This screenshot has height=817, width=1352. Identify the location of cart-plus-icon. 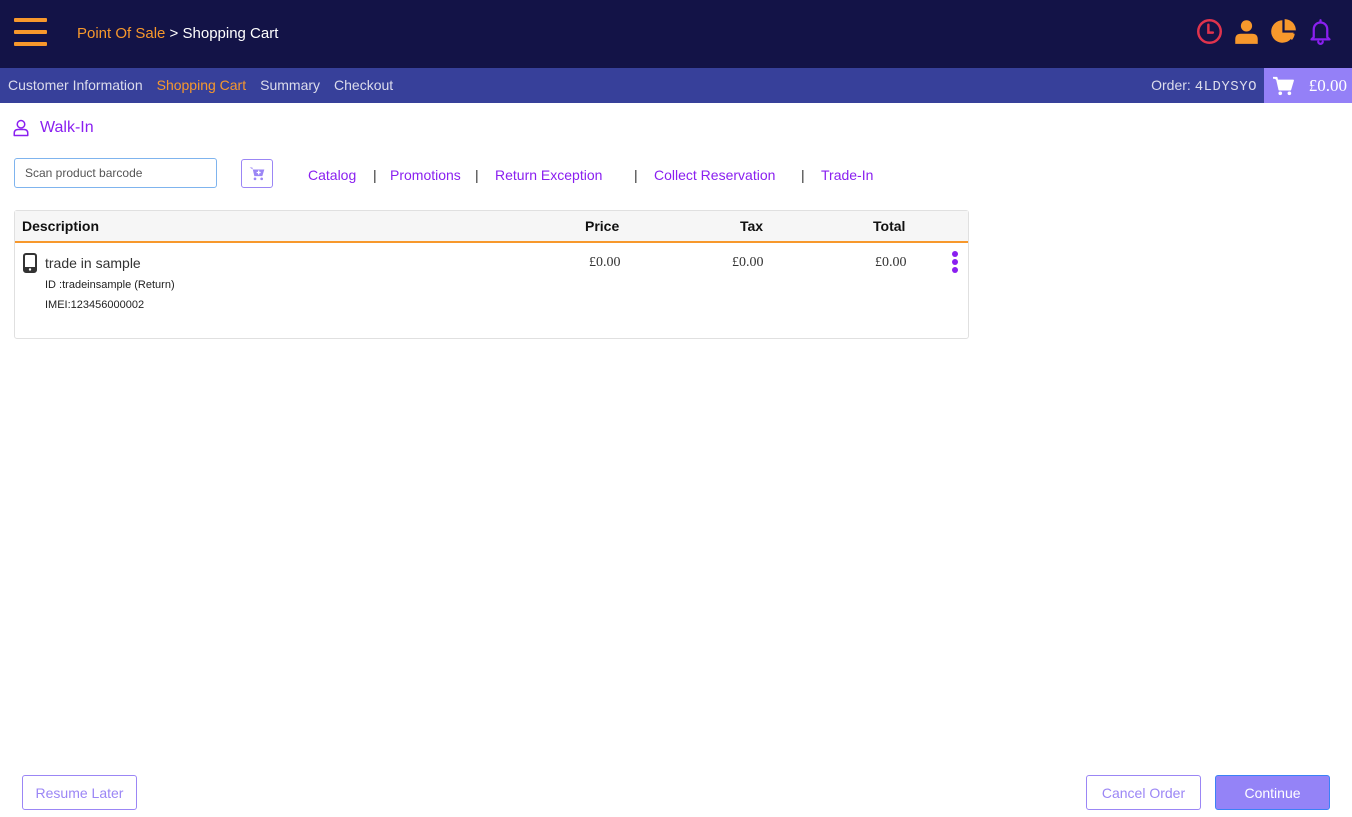
(257, 174).